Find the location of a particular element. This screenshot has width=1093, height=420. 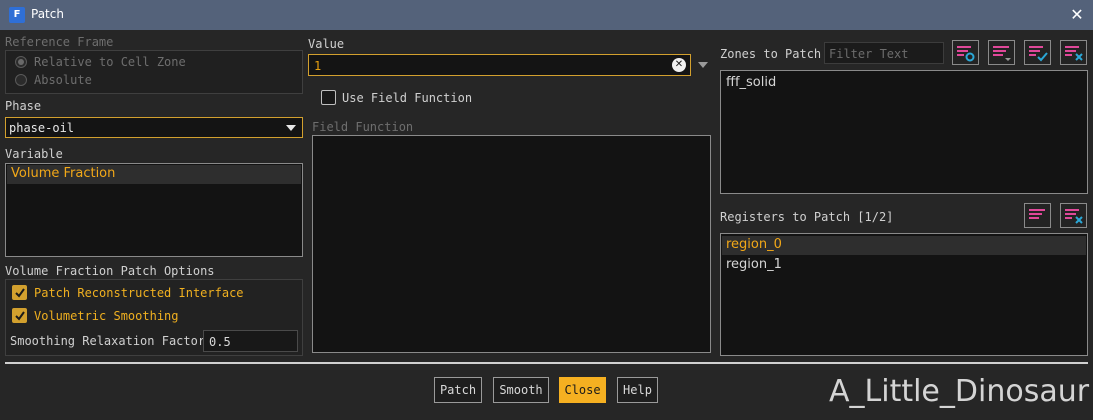

zones-label: Zones to Patch is located at coordinates (771, 54).